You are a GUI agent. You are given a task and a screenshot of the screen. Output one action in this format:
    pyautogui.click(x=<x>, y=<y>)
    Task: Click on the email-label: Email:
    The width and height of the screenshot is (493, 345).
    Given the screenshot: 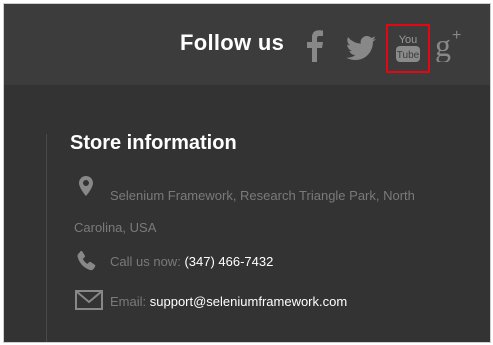 What is the action you would take?
    pyautogui.click(x=128, y=301)
    